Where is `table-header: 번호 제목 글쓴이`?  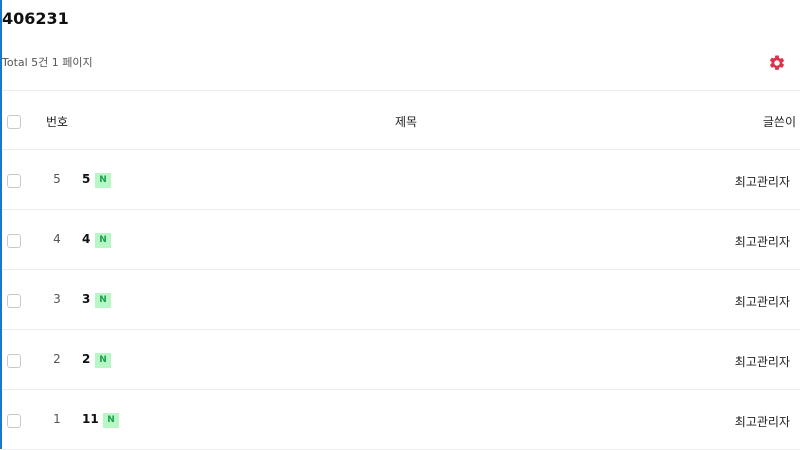 table-header: 번호 제목 글쓴이 is located at coordinates (401, 120).